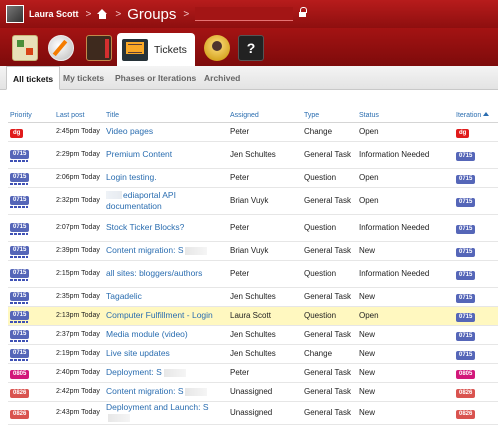 The width and height of the screenshot is (498, 430). Describe the element at coordinates (155, 78) in the screenshot. I see `subtab-phases: Phases or Iterations` at that location.